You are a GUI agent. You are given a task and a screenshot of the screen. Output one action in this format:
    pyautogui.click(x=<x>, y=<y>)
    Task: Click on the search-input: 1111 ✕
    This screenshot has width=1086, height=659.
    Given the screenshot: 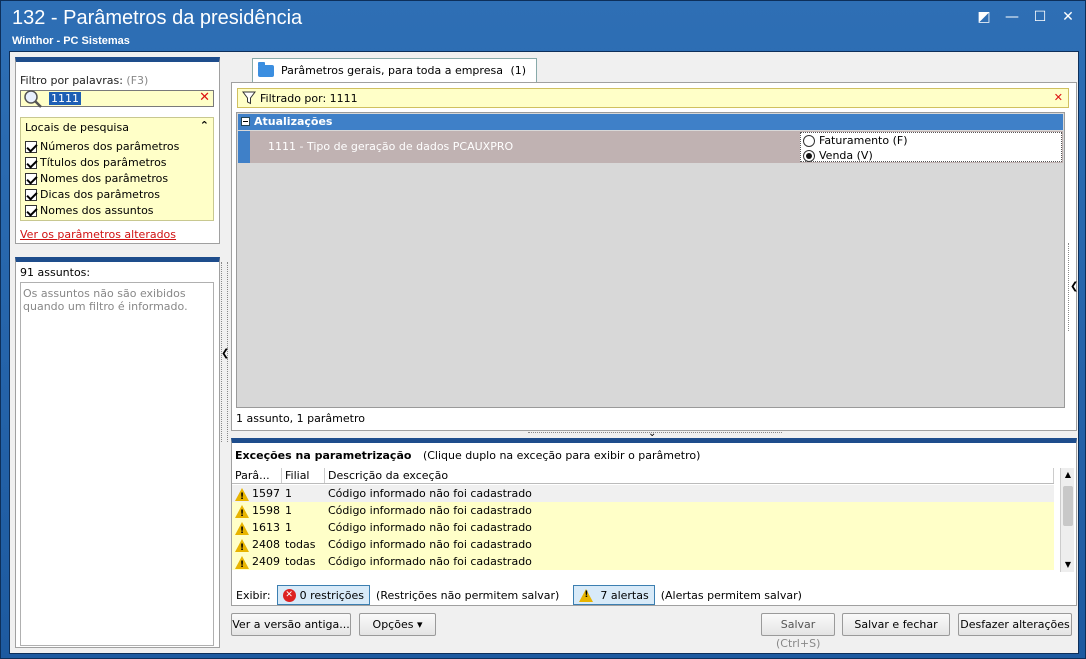 What is the action you would take?
    pyautogui.click(x=117, y=99)
    